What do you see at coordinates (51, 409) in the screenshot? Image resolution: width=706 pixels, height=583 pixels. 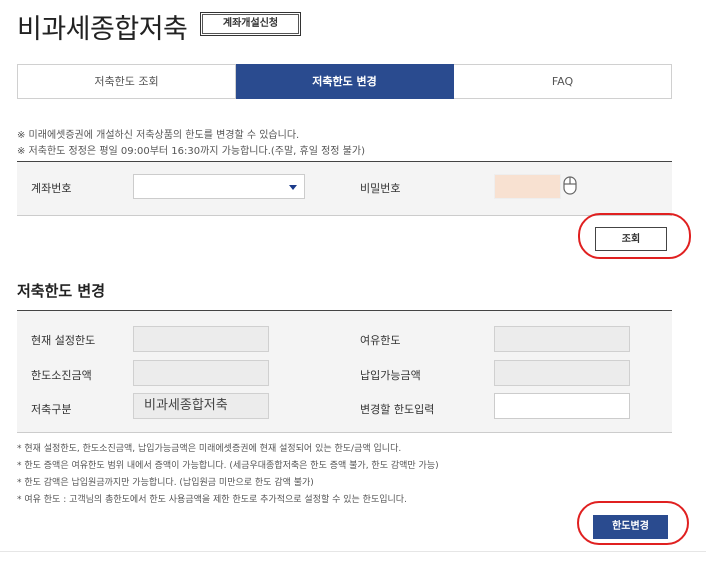 I see `savings-type-label: 저축구분` at bounding box center [51, 409].